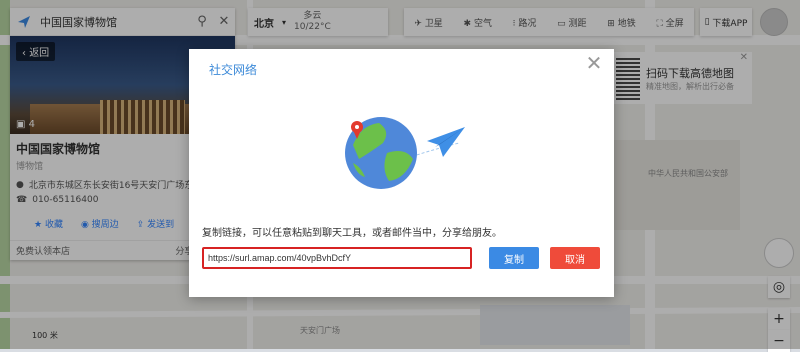 The height and width of the screenshot is (352, 800). Describe the element at coordinates (337, 258) in the screenshot. I see `share-url-input: https://surl.amap.com/40vpBvhDcfY` at that location.